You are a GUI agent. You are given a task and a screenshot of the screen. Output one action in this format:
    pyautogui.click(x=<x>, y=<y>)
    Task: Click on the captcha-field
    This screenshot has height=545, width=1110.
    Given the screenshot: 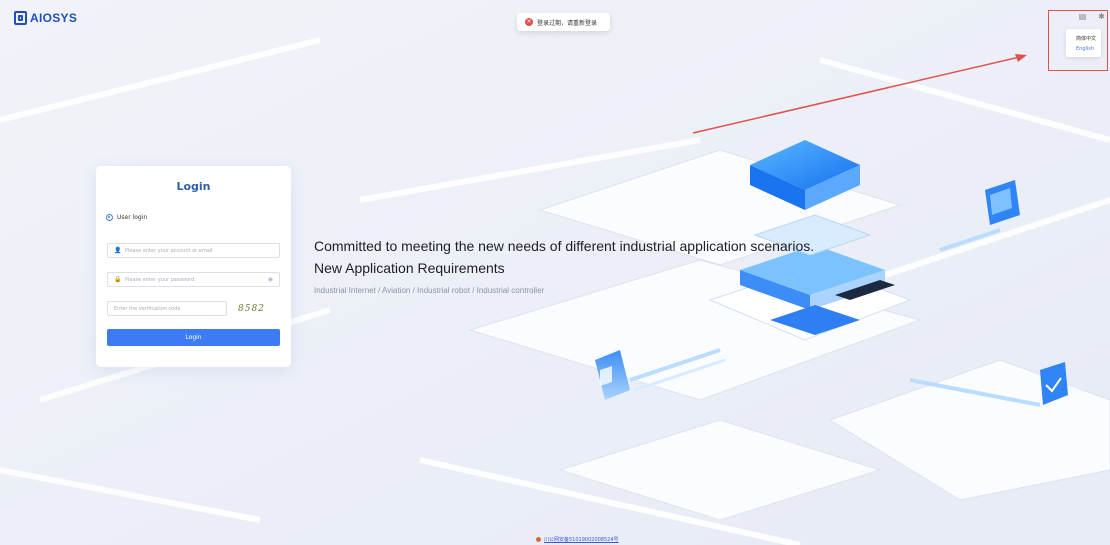 What is the action you would take?
    pyautogui.click(x=167, y=308)
    